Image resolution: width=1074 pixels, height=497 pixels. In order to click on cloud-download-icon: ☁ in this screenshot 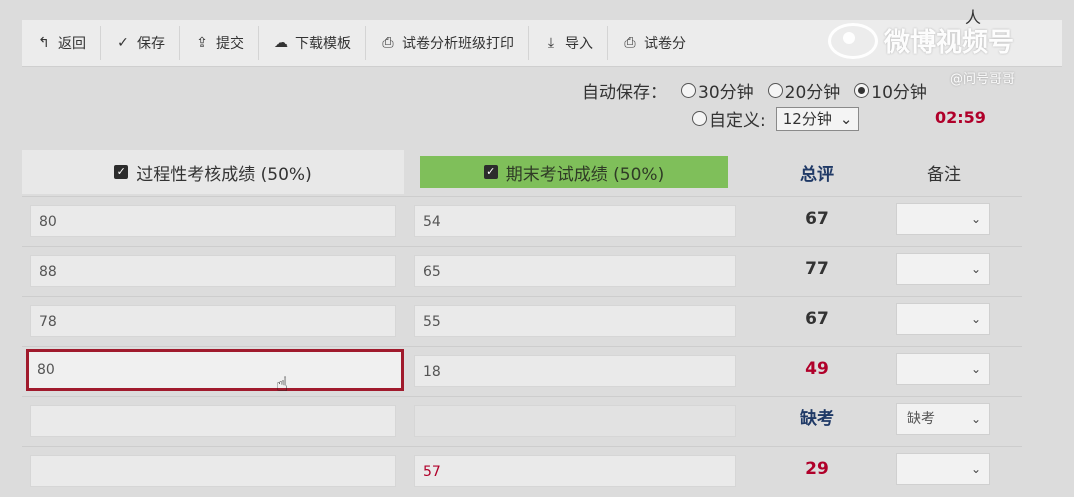, I will do `click(281, 43)`.